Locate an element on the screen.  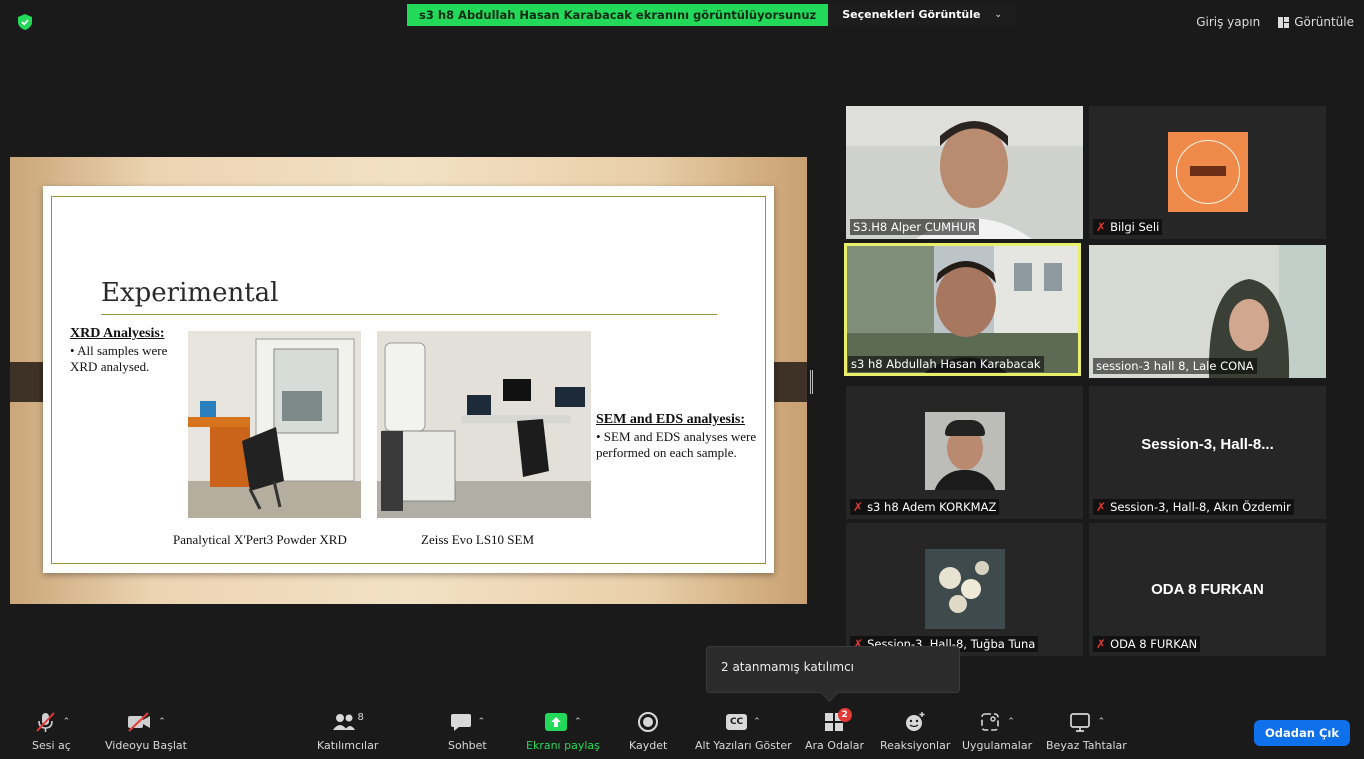
sem-heading: SEM and EDS analyesis: is located at coordinates (670, 419).